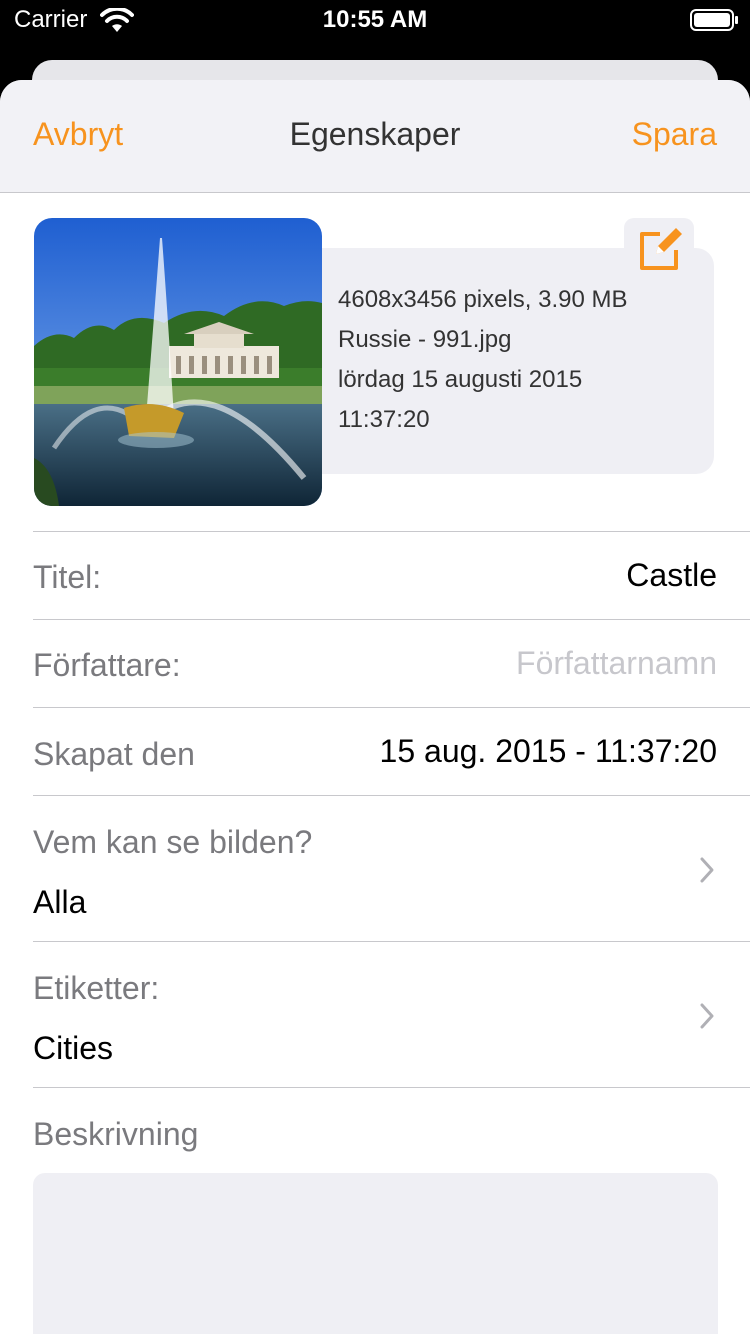  I want to click on save-button: Spara, so click(674, 134).